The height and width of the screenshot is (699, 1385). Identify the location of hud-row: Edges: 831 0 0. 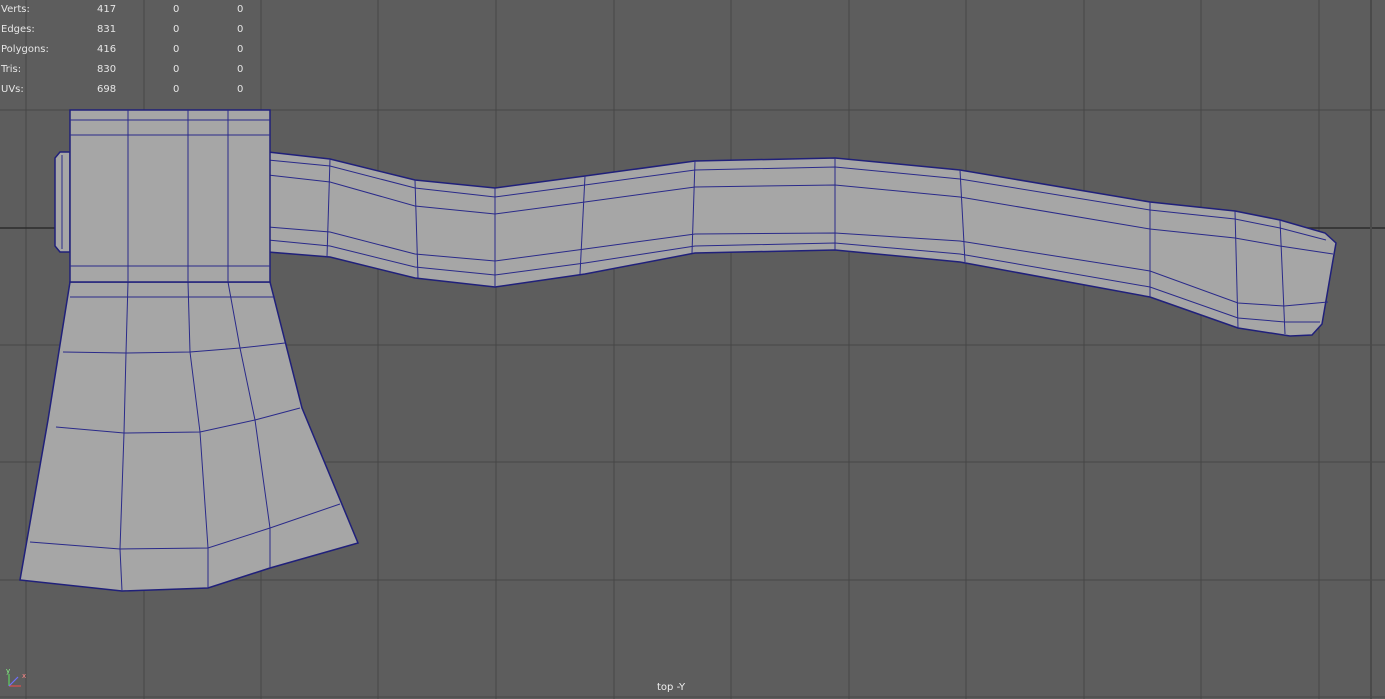
(130, 30).